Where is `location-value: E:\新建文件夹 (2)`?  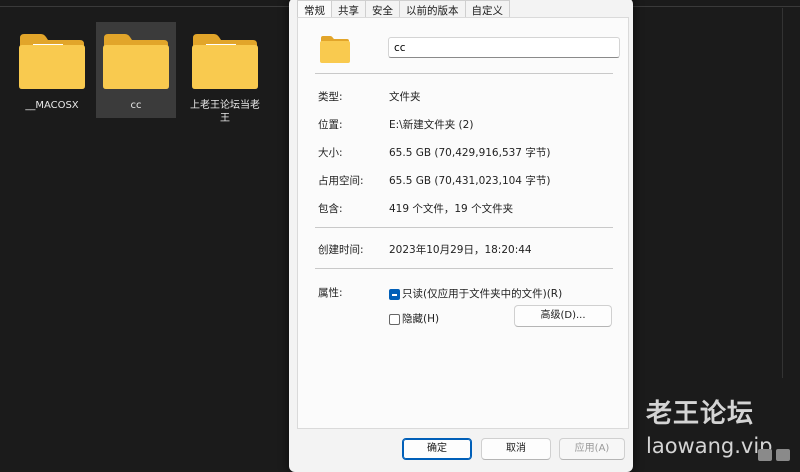
location-value: E:\新建文件夹 (2) is located at coordinates (431, 125).